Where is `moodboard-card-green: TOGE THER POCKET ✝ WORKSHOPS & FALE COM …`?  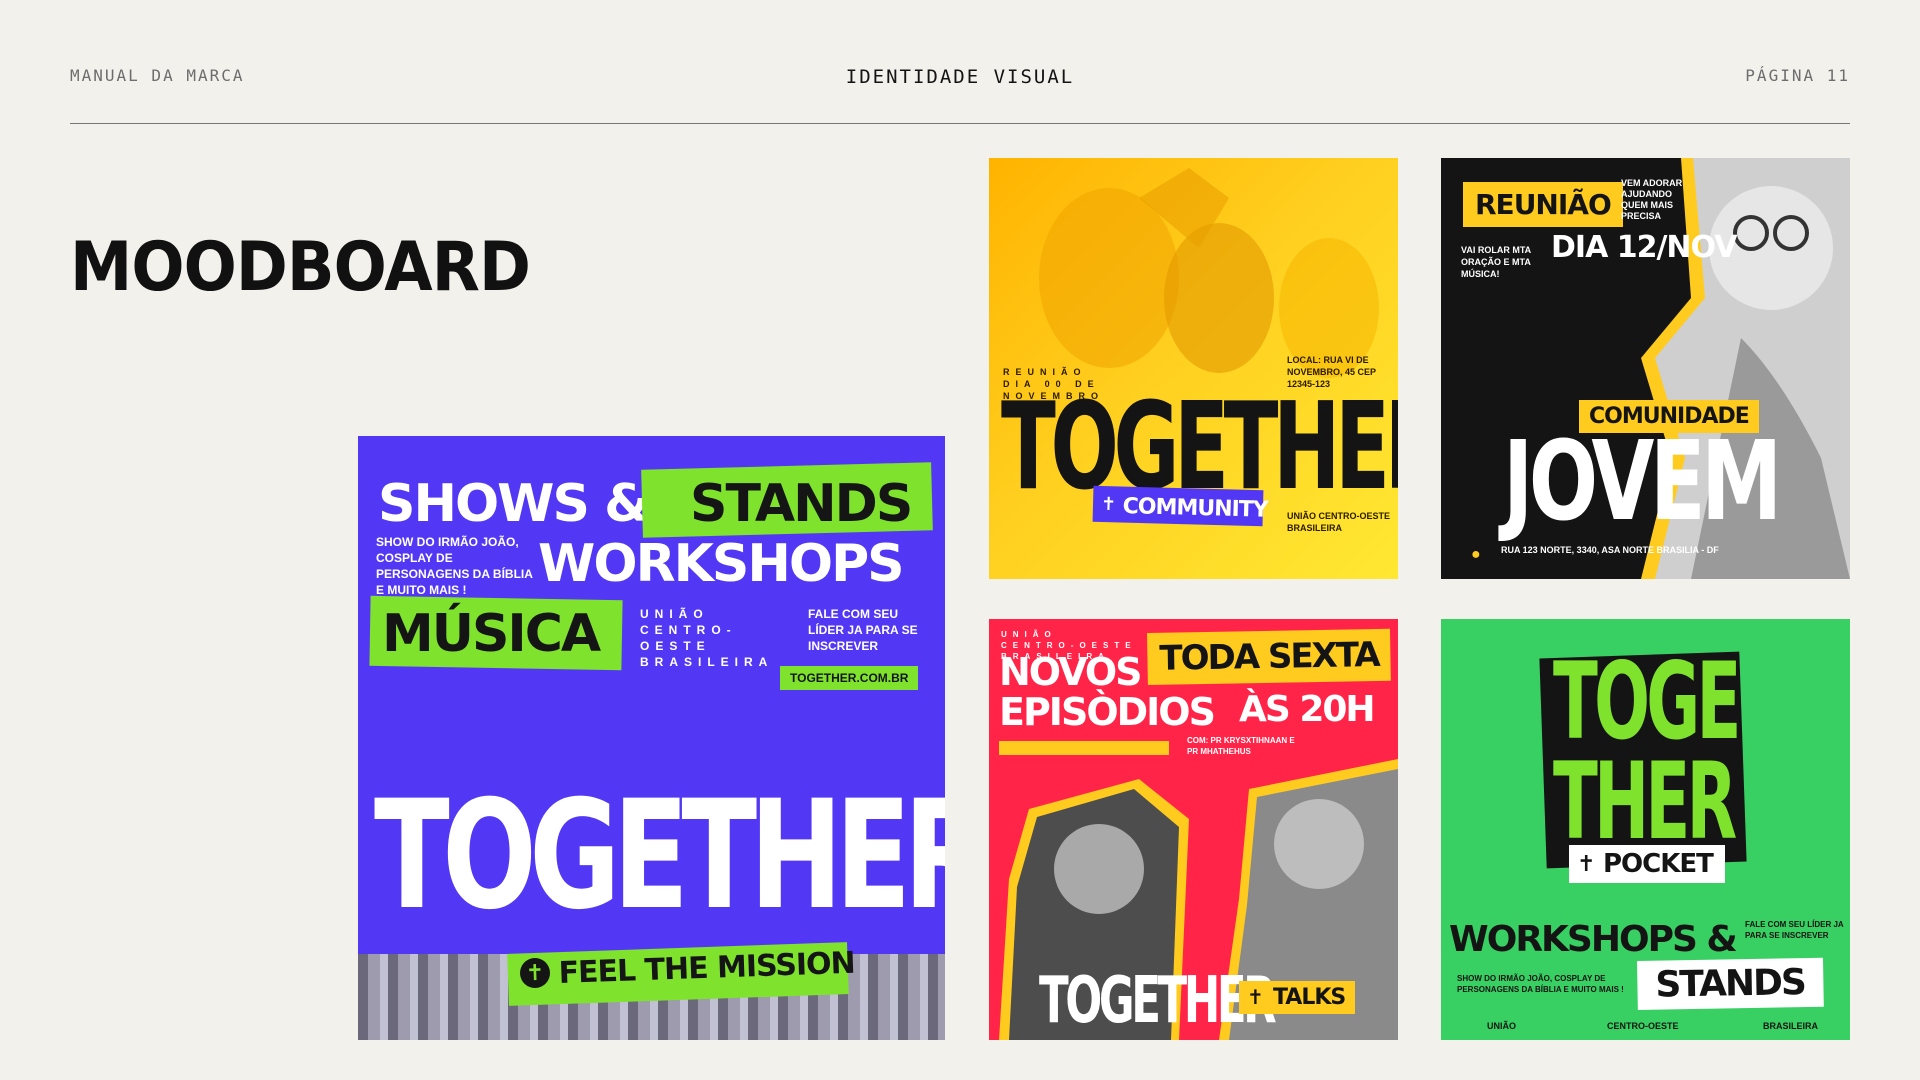
moodboard-card-green: TOGE THER POCKET ✝ WORKSHOPS & FALE COM … is located at coordinates (1645, 829).